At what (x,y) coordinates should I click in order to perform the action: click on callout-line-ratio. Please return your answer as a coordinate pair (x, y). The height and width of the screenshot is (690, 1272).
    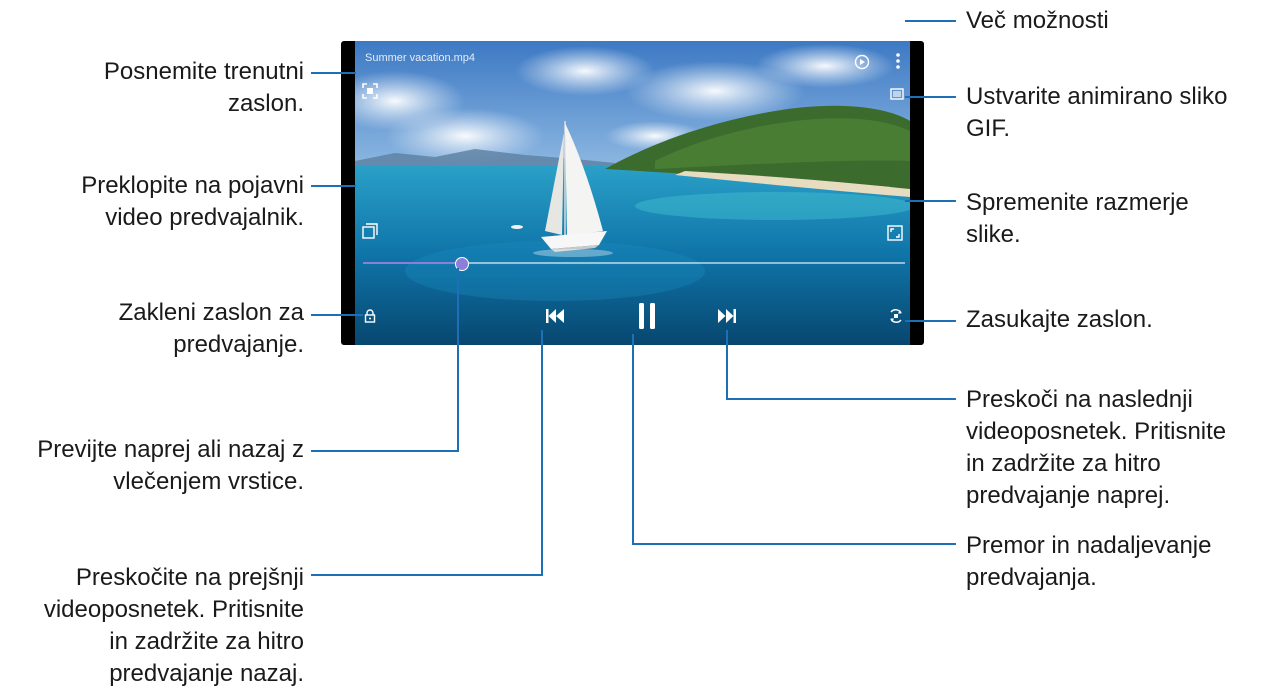
    Looking at the image, I should click on (930, 201).